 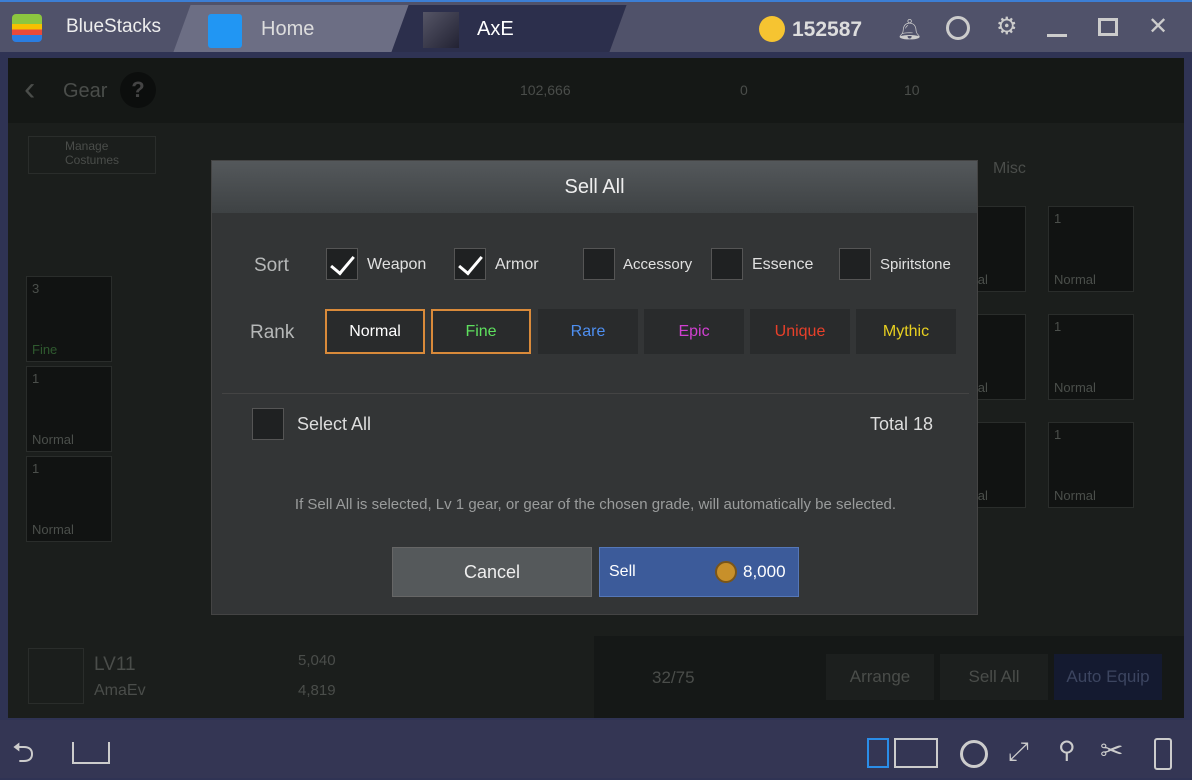 I want to click on account-icon, so click(x=958, y=28).